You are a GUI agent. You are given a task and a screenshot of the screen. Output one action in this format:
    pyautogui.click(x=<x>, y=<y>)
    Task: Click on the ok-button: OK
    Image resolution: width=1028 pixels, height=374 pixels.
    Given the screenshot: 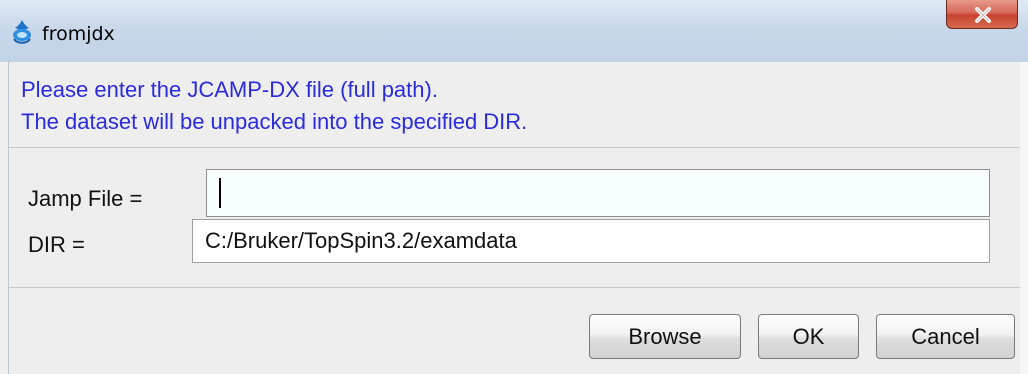 What is the action you would take?
    pyautogui.click(x=808, y=336)
    